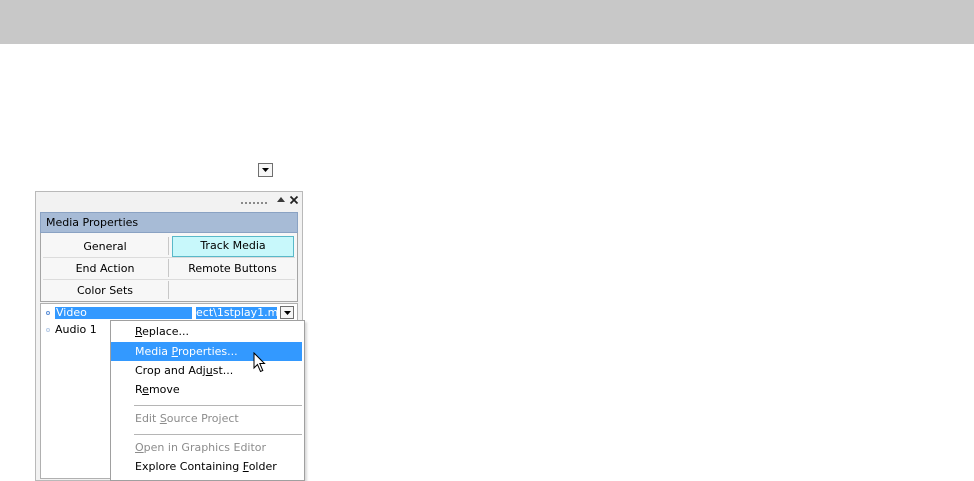 This screenshot has height=481, width=974. Describe the element at coordinates (232, 268) in the screenshot. I see `tab-remote-buttons: Remote Buttons` at that location.